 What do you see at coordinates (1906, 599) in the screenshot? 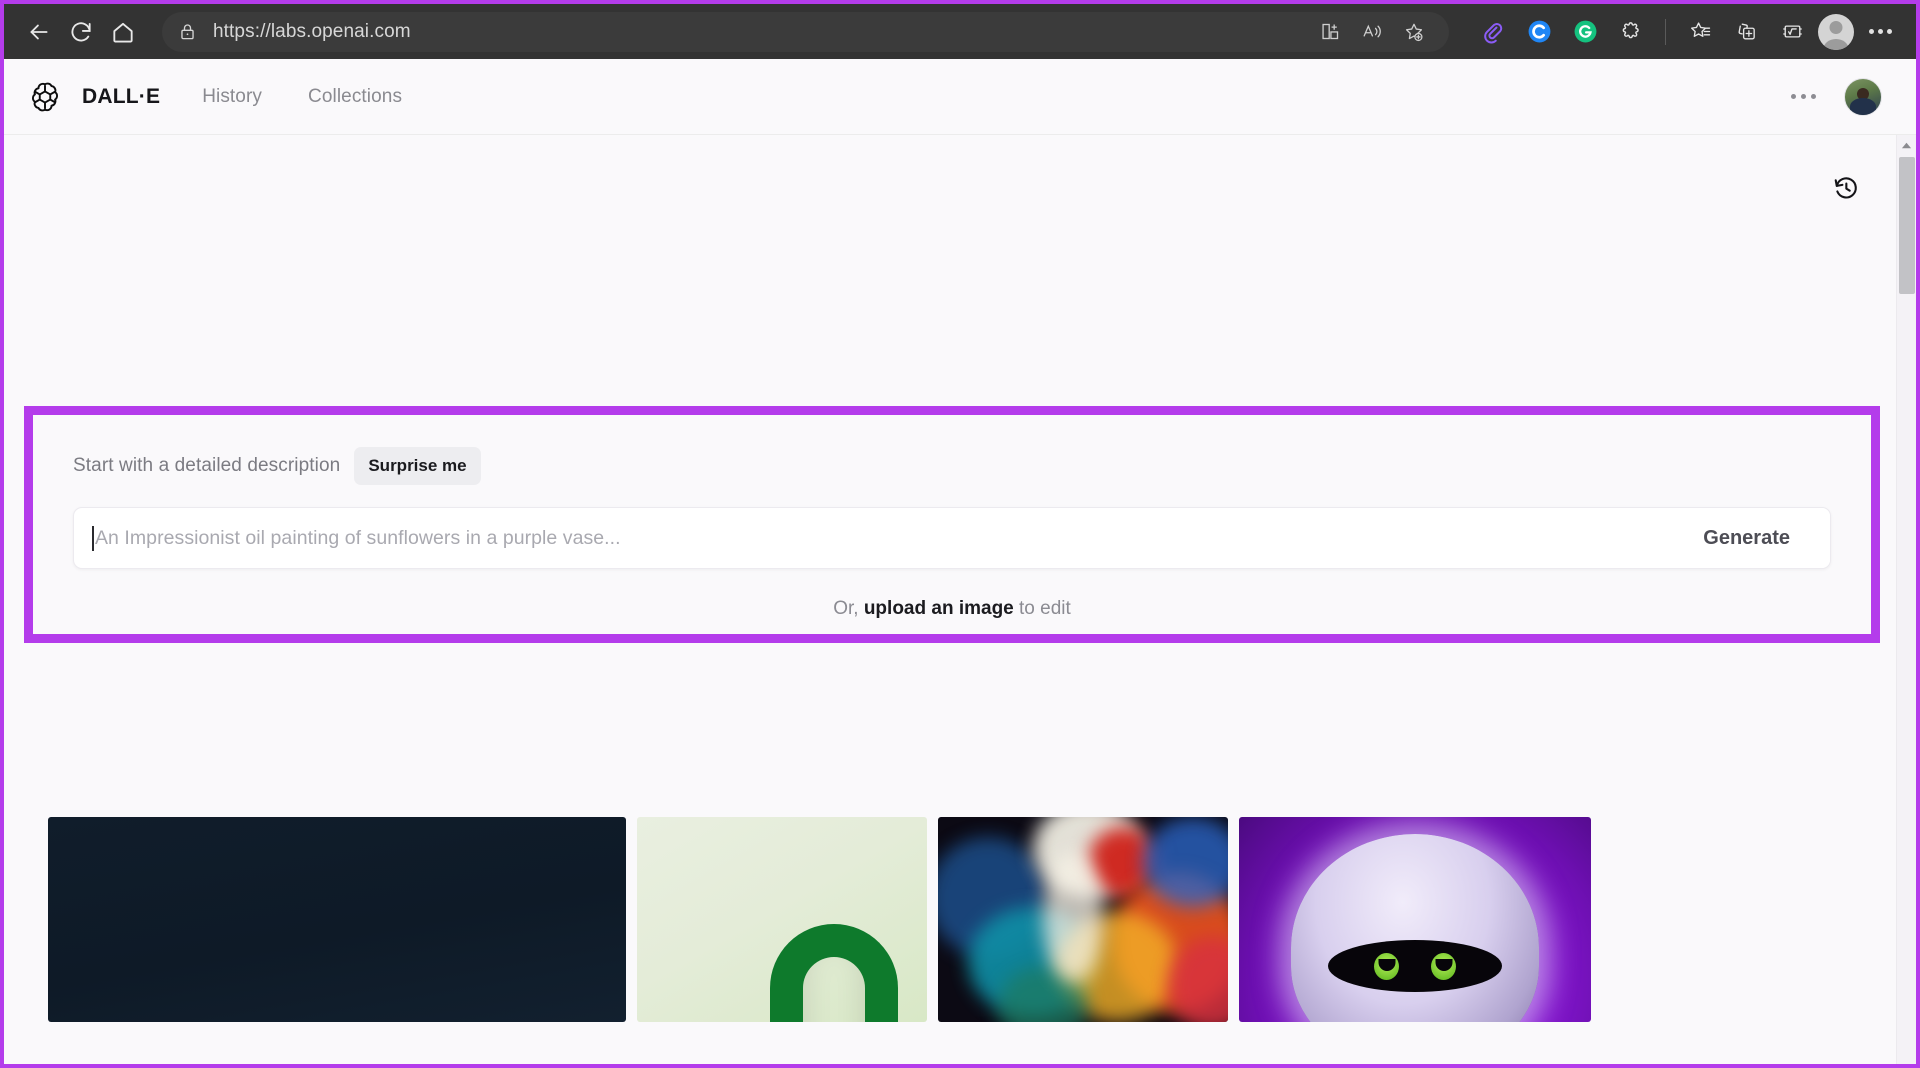
I see `vertical-scrollbar` at bounding box center [1906, 599].